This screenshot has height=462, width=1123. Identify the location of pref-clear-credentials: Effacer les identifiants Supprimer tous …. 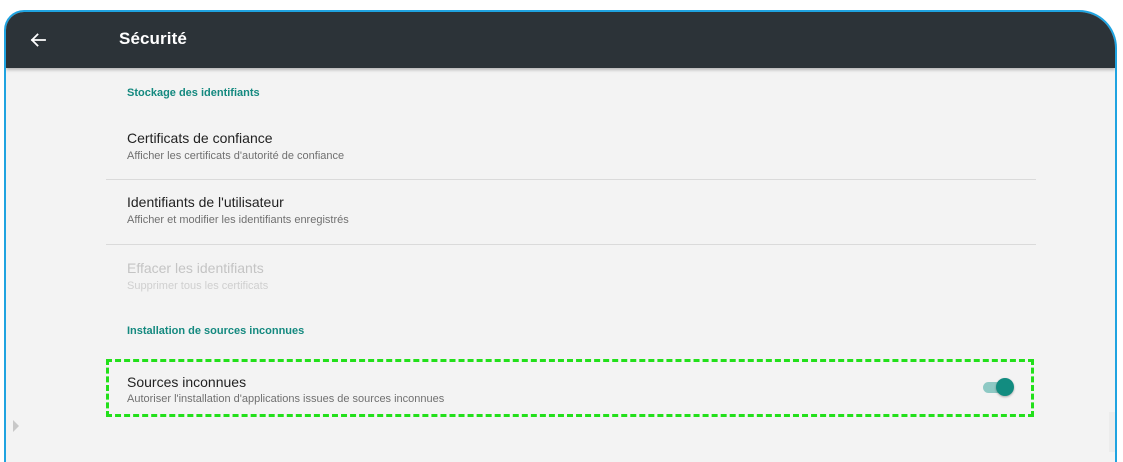
(571, 280).